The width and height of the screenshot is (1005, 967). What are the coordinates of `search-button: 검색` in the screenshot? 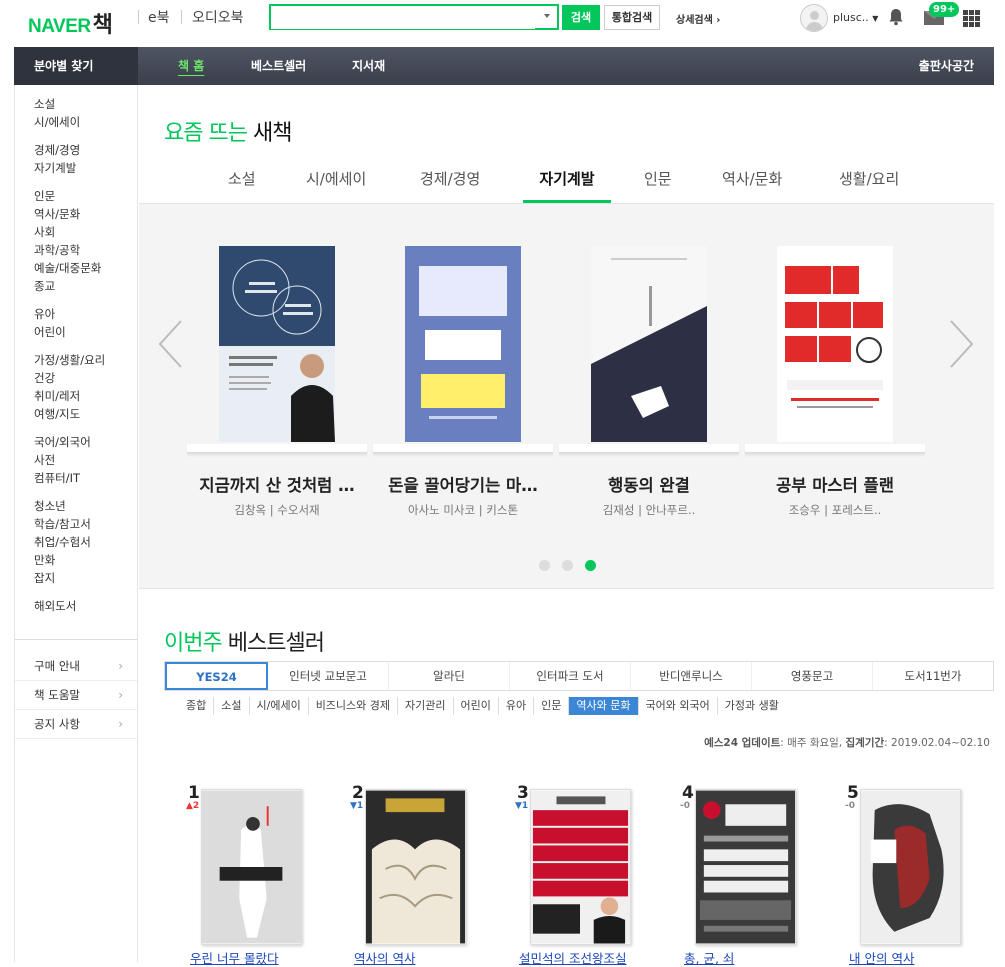 It's located at (581, 17).